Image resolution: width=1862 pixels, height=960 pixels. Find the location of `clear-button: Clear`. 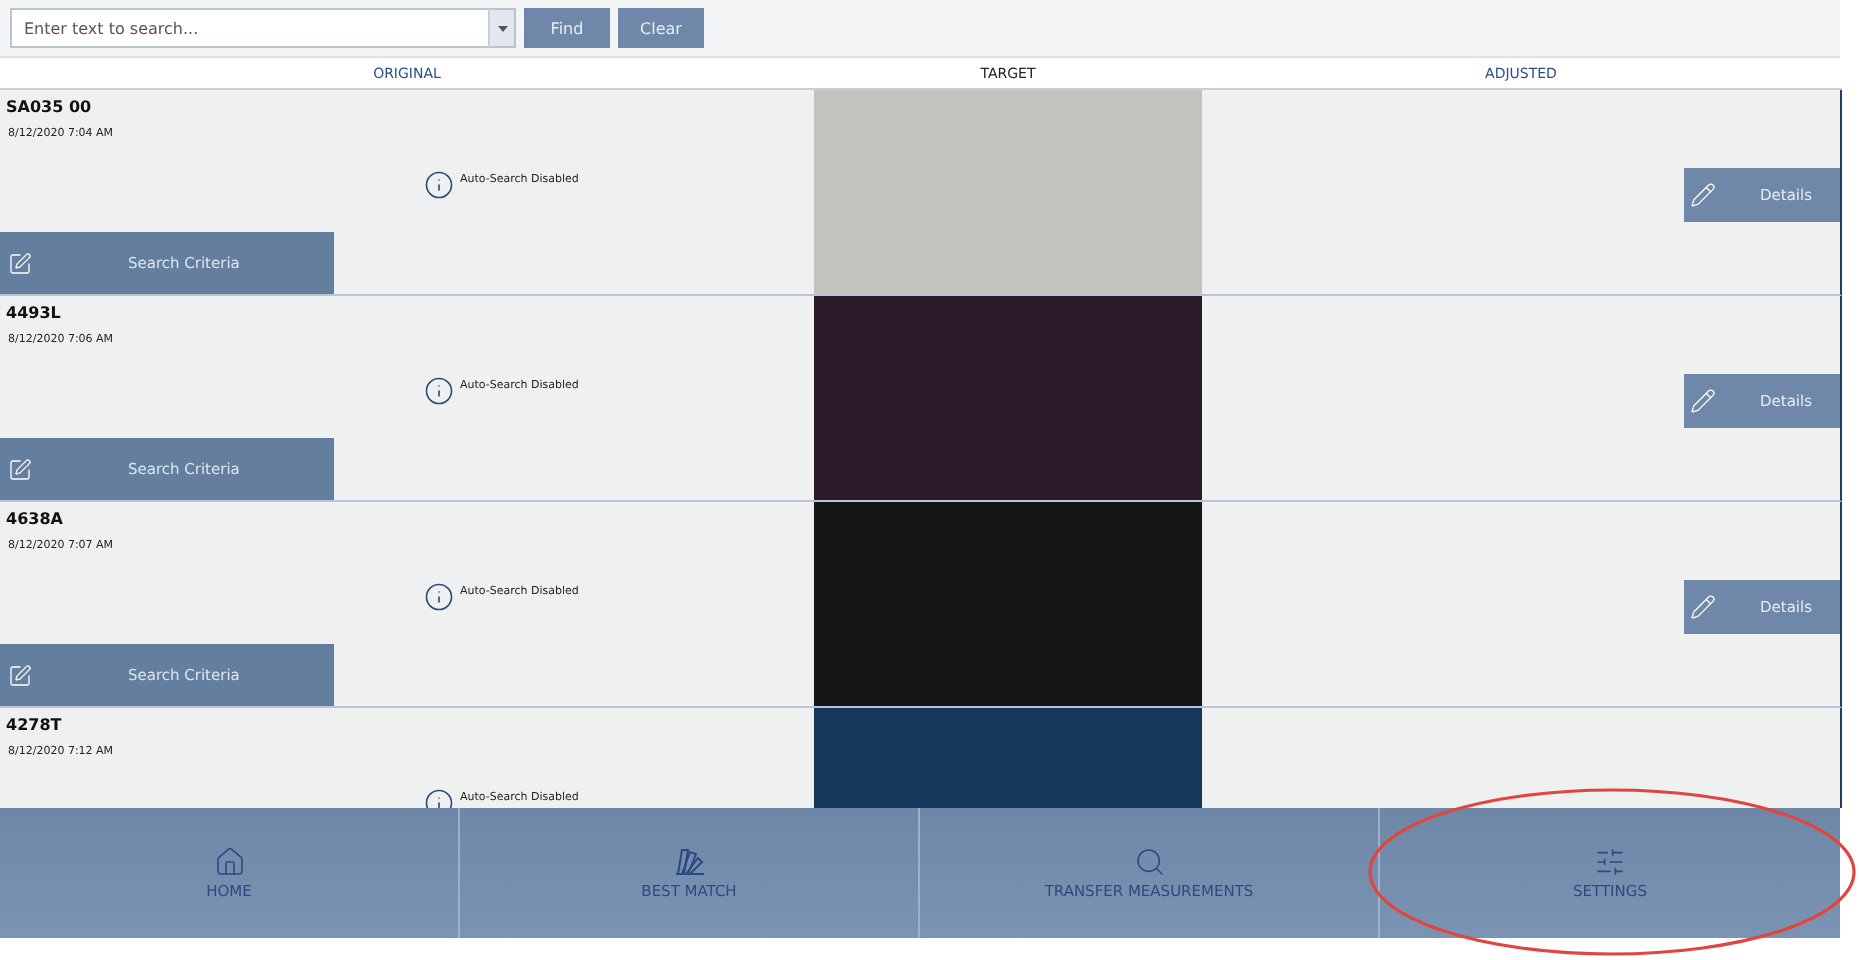

clear-button: Clear is located at coordinates (661, 28).